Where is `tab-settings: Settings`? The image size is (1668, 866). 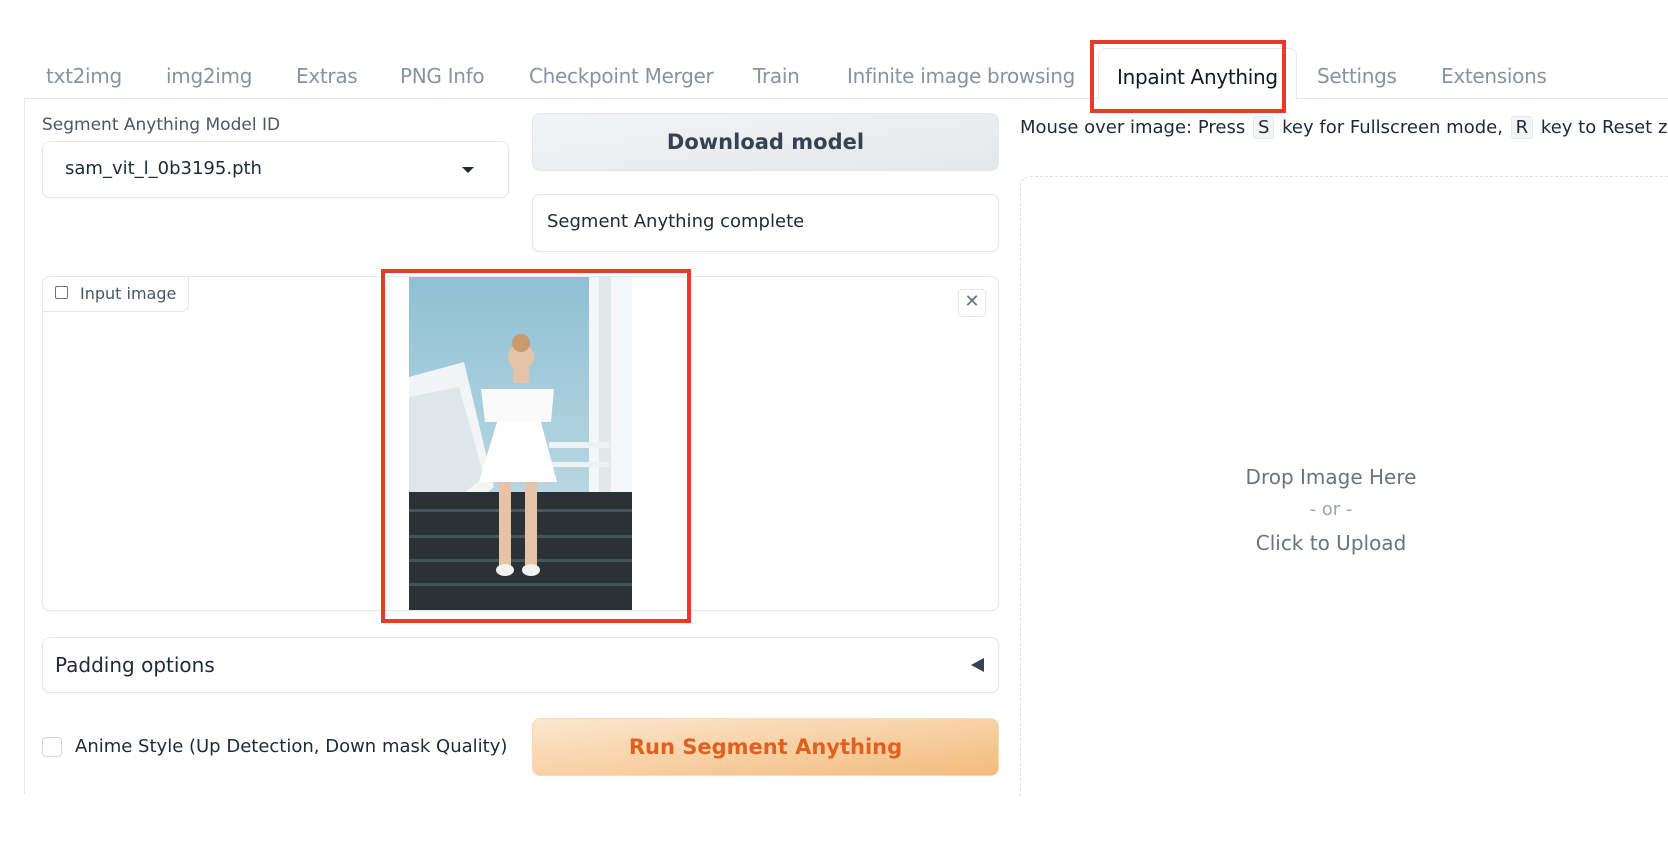 tab-settings: Settings is located at coordinates (1357, 73).